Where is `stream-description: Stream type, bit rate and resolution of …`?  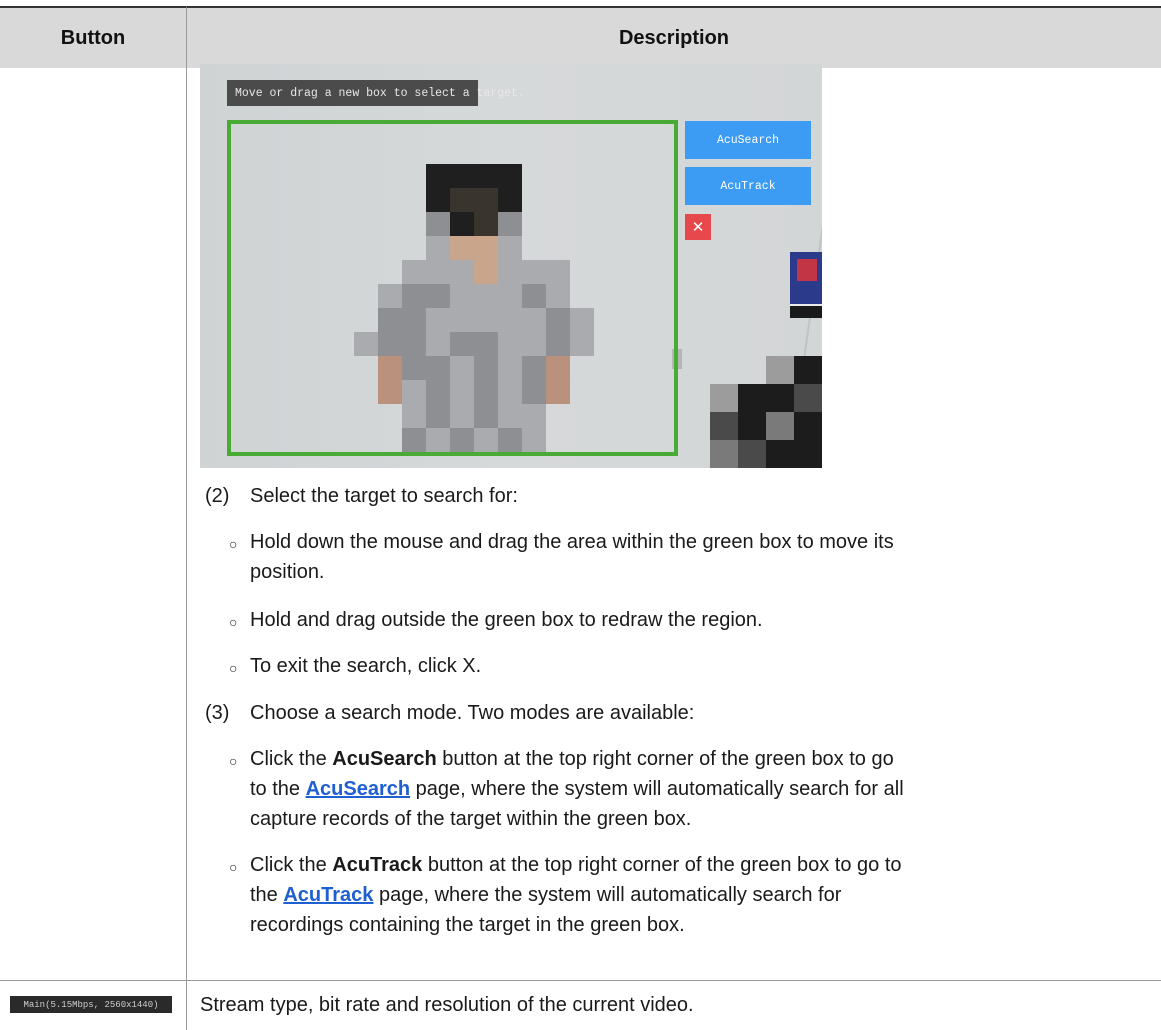
stream-description: Stream type, bit rate and resolution of … is located at coordinates (447, 1005).